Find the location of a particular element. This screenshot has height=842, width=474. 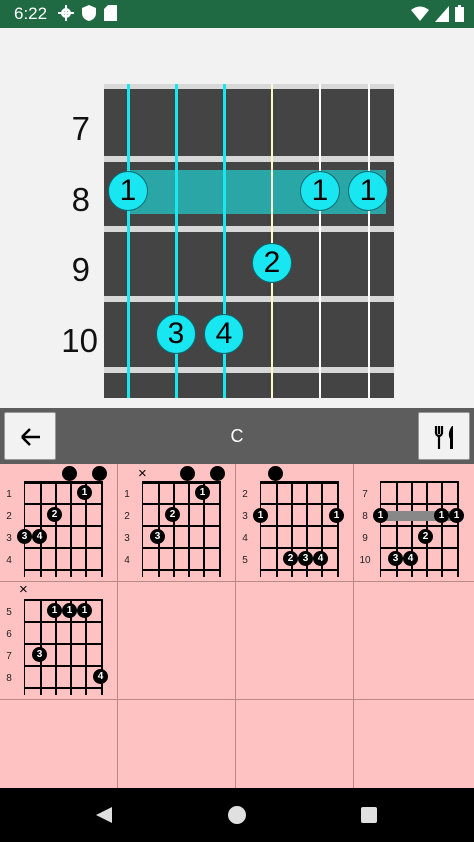

battery-icon is located at coordinates (459, 13).